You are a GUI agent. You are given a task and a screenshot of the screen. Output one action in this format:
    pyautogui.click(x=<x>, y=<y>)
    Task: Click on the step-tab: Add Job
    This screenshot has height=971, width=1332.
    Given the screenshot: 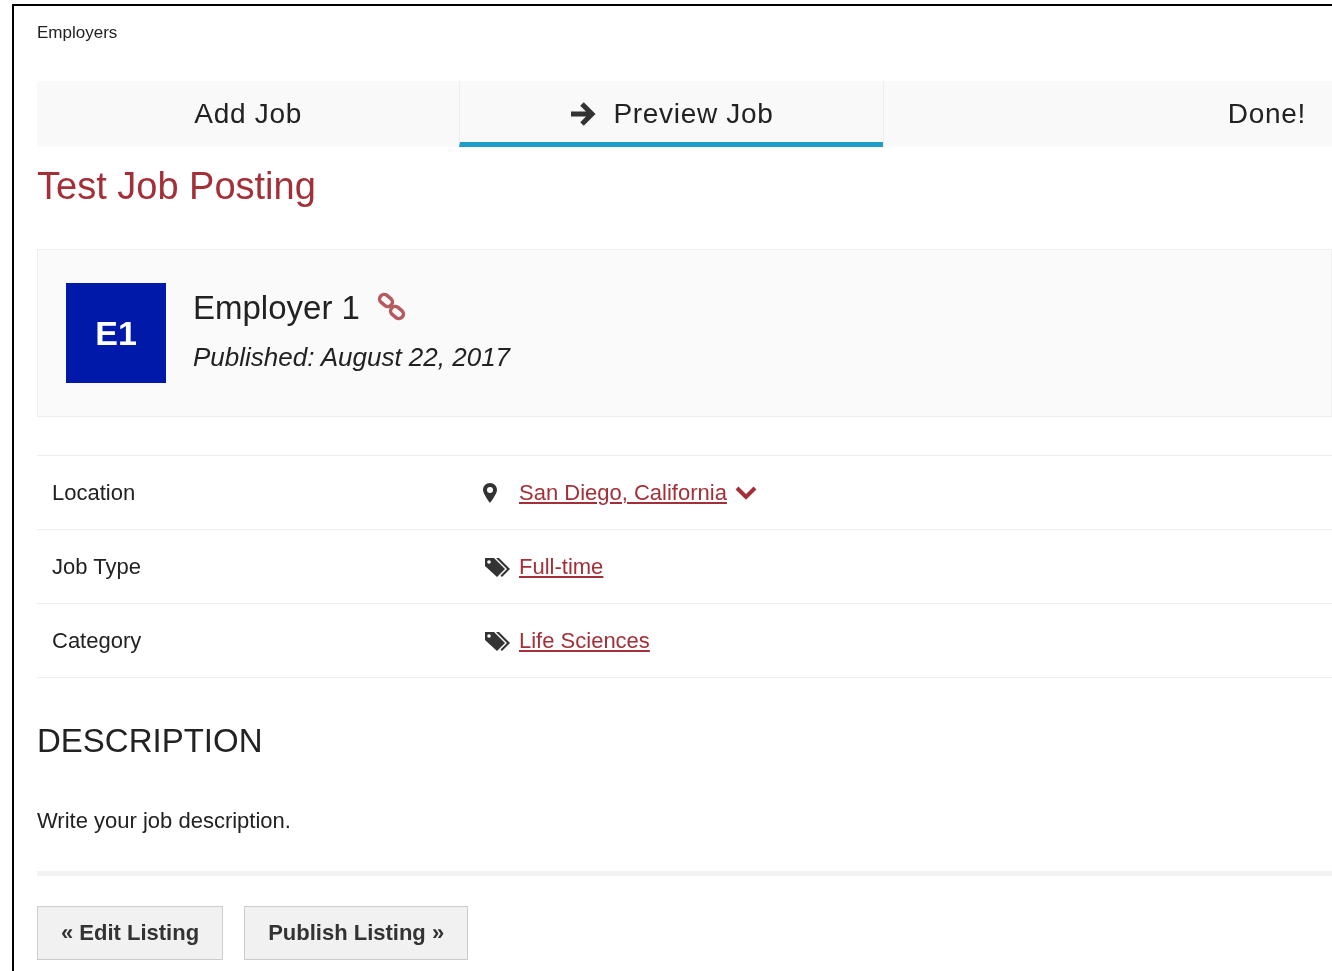 What is the action you would take?
    pyautogui.click(x=248, y=114)
    